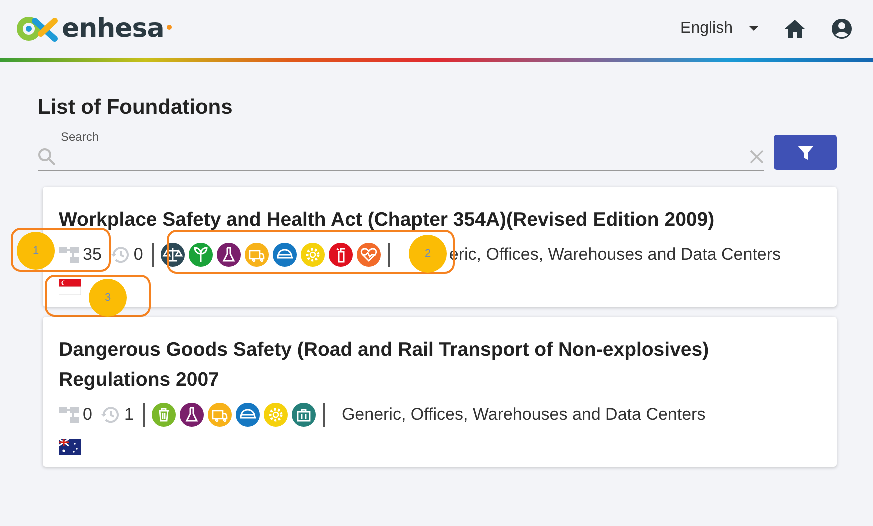  Describe the element at coordinates (36, 251) in the screenshot. I see `annotation-marker: 1` at that location.